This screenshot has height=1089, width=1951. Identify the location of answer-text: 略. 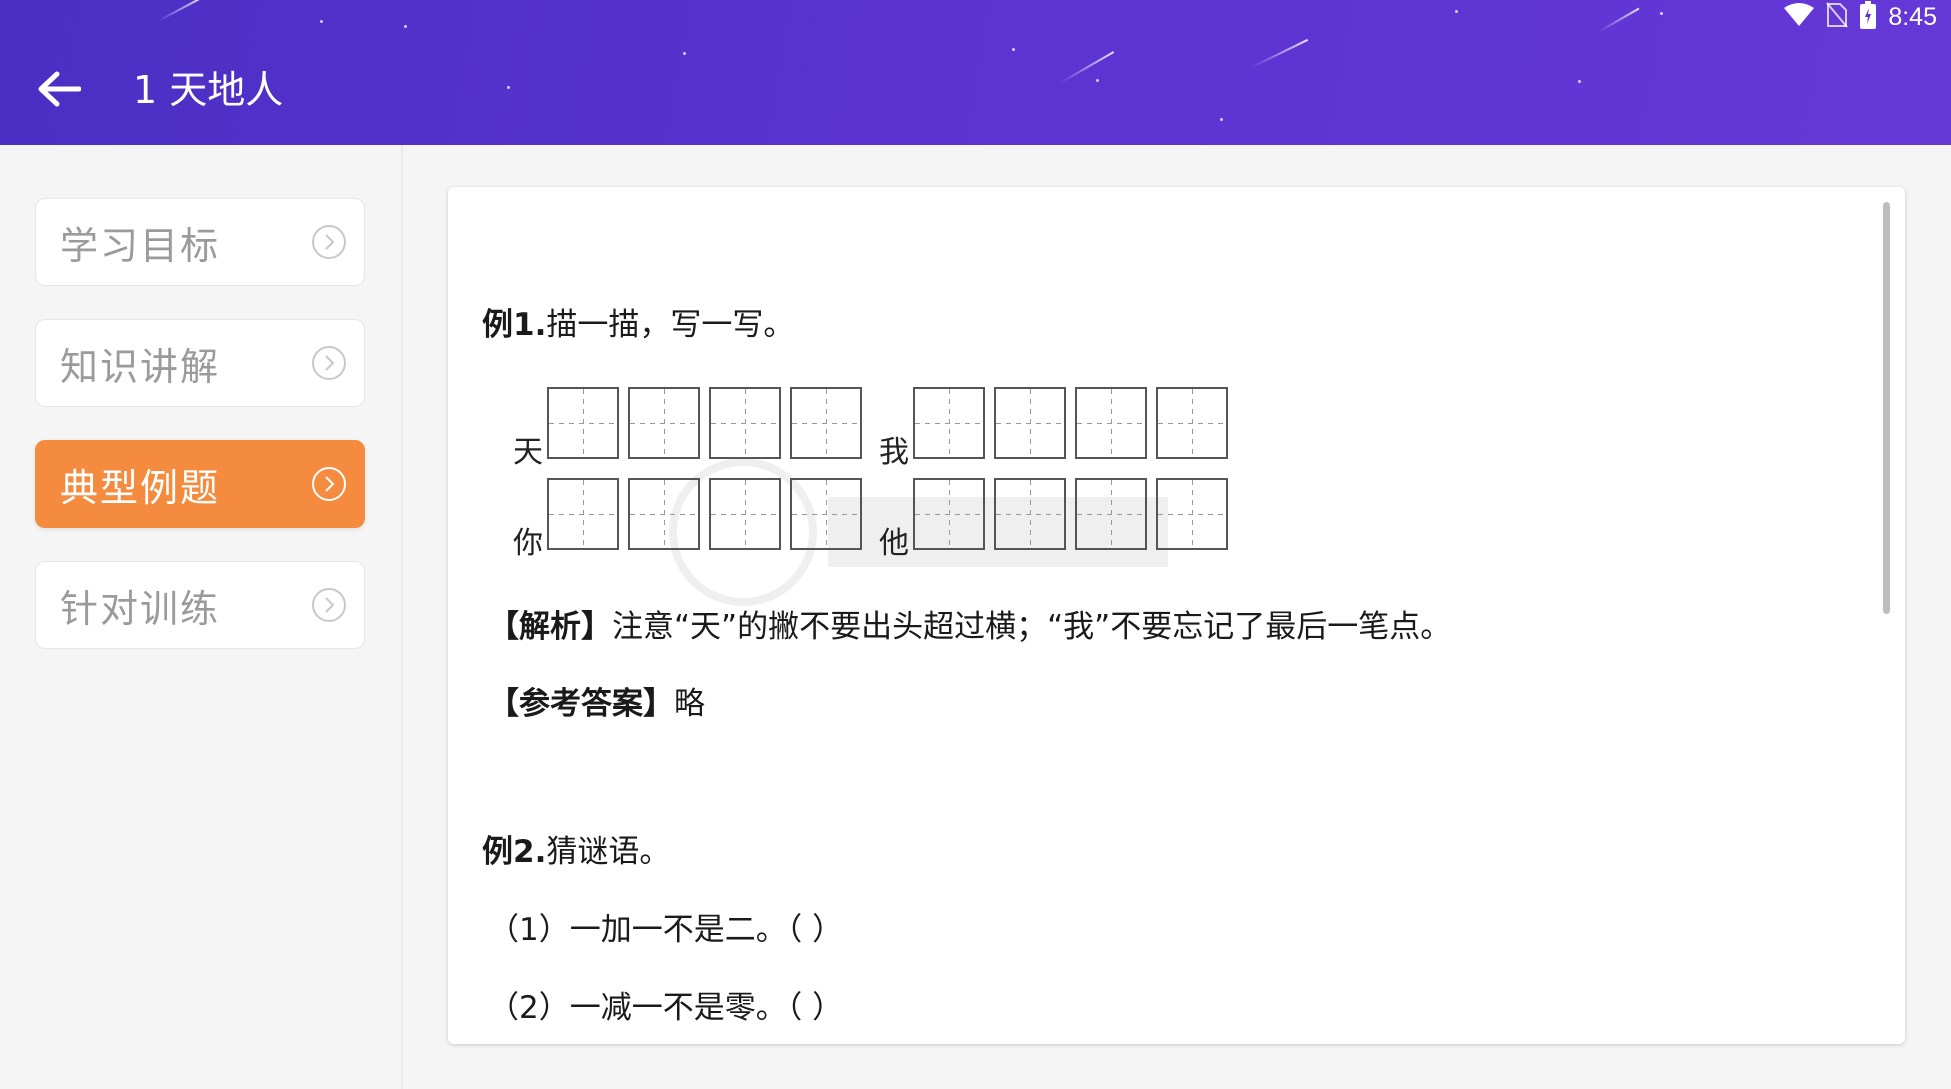
(689, 704).